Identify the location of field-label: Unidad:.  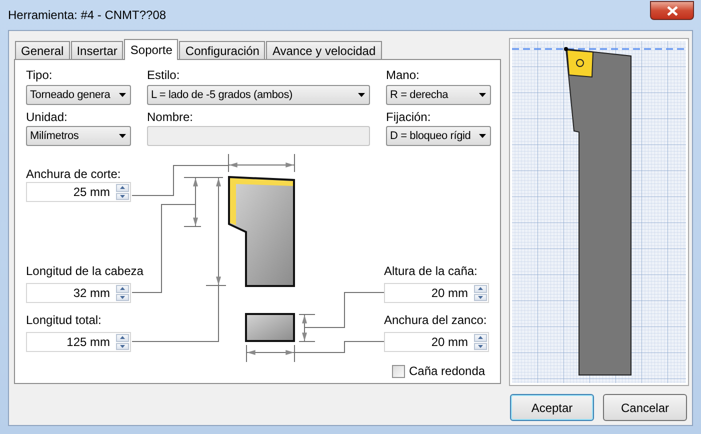
(47, 117).